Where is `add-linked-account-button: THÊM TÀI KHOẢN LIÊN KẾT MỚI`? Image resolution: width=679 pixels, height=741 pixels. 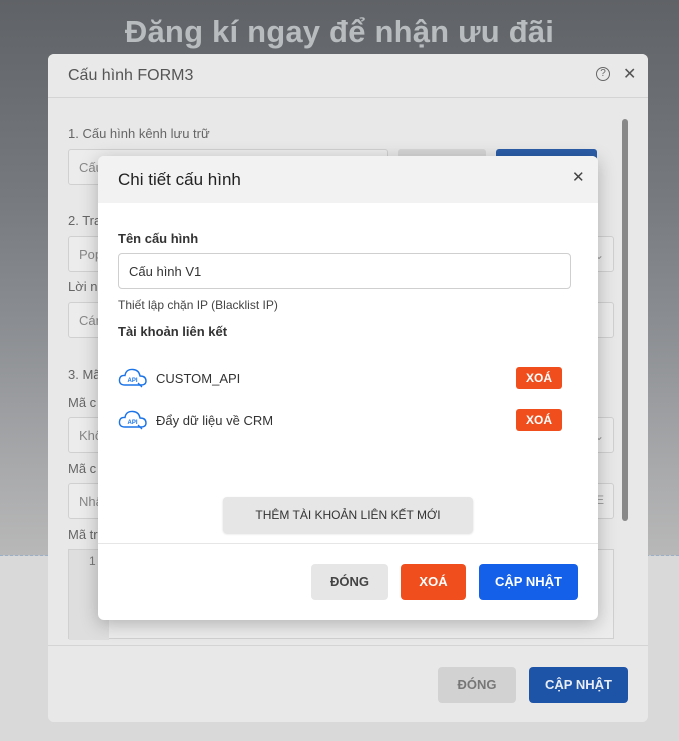
add-linked-account-button: THÊM TÀI KHOẢN LIÊN KẾT MỚI is located at coordinates (348, 515).